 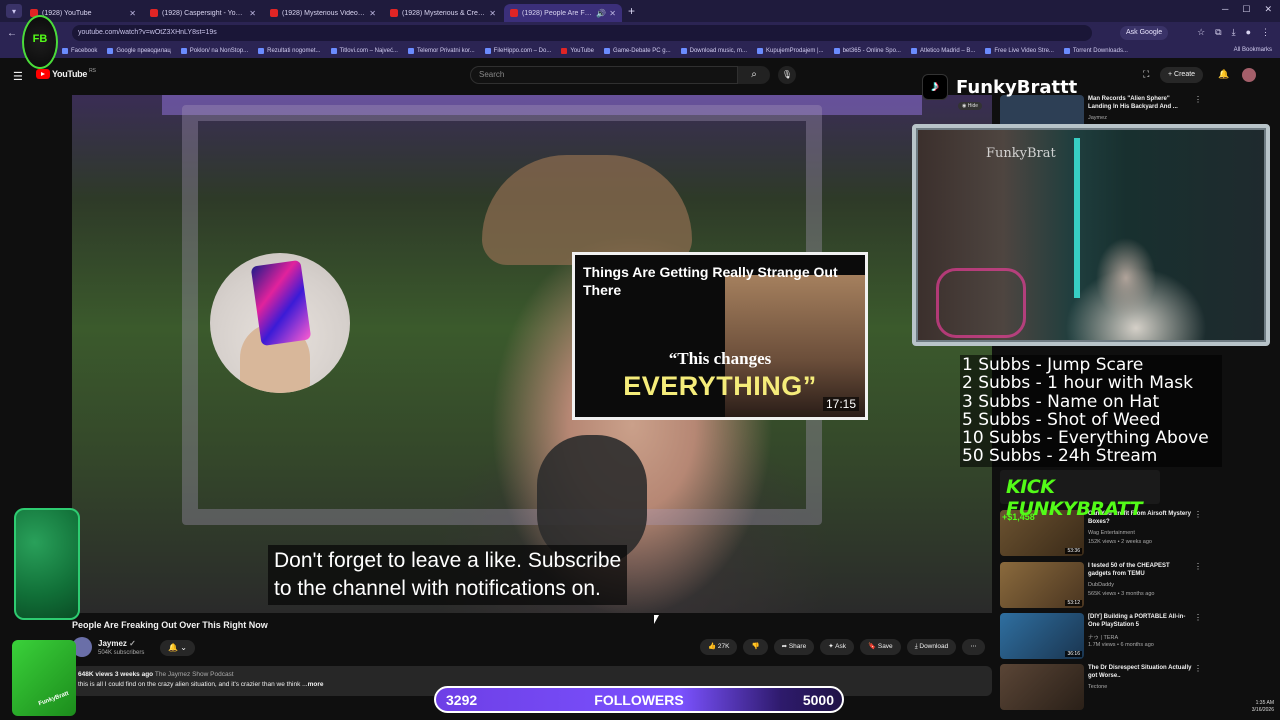 What do you see at coordinates (1253, 50) in the screenshot?
I see `all-bookmarks-button: All Bookmarks` at bounding box center [1253, 50].